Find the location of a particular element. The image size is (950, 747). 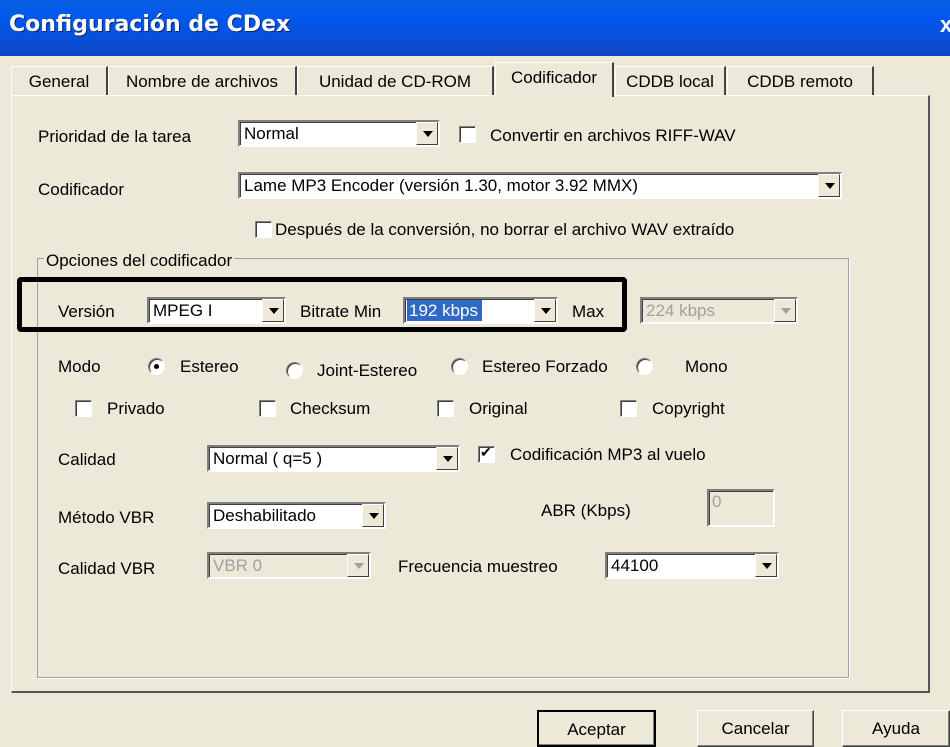

vbr-quality-select: VBR 0 is located at coordinates (289, 565).